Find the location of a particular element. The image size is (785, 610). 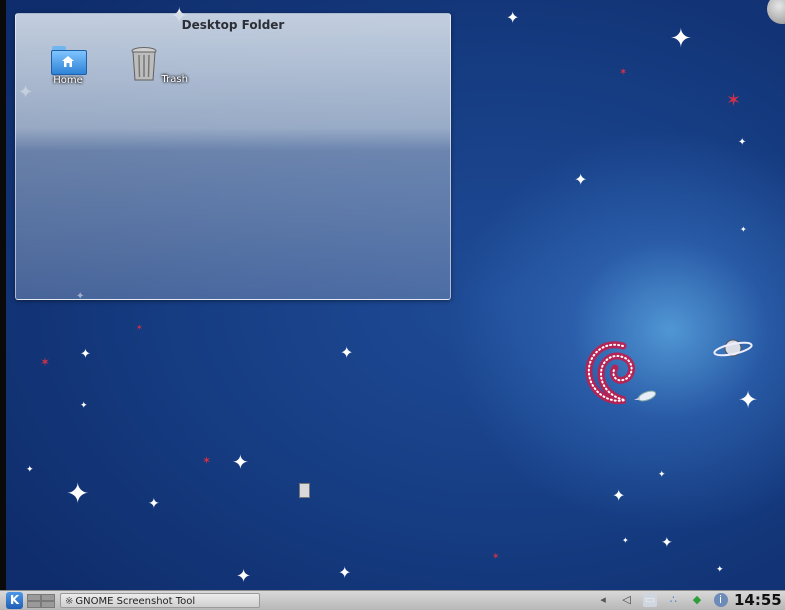

screen-edge is located at coordinates (3, 295).